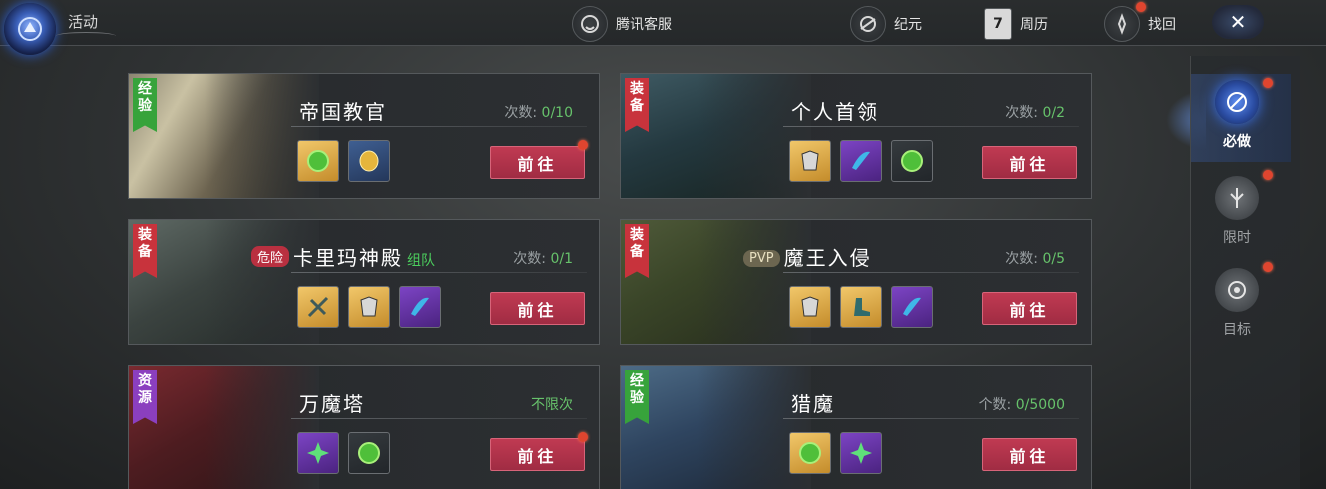 This screenshot has width=1326, height=489. Describe the element at coordinates (421, 261) in the screenshot. I see `team-label: 组队` at that location.